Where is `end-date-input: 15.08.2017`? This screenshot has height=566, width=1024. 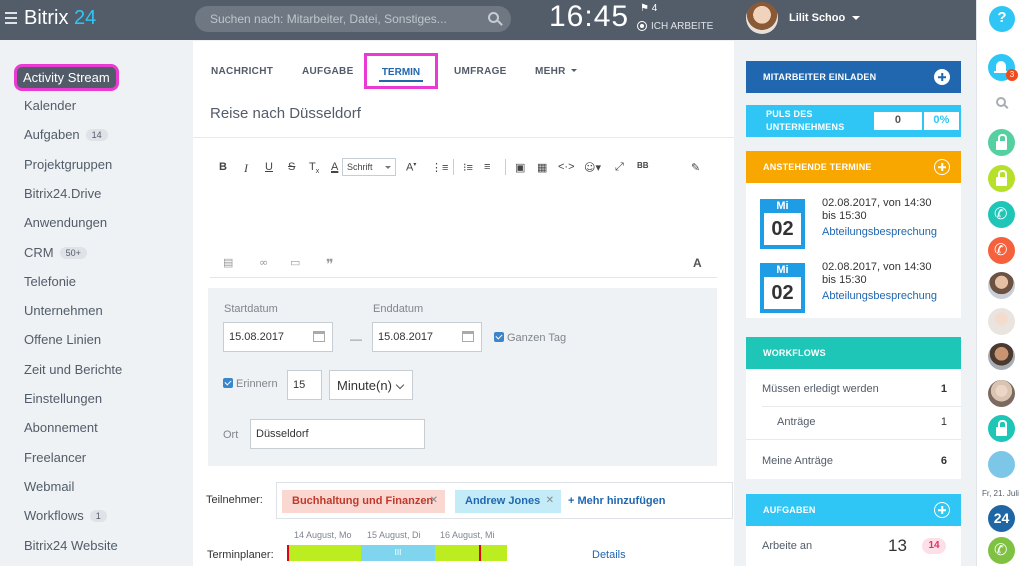 end-date-input: 15.08.2017 is located at coordinates (427, 337).